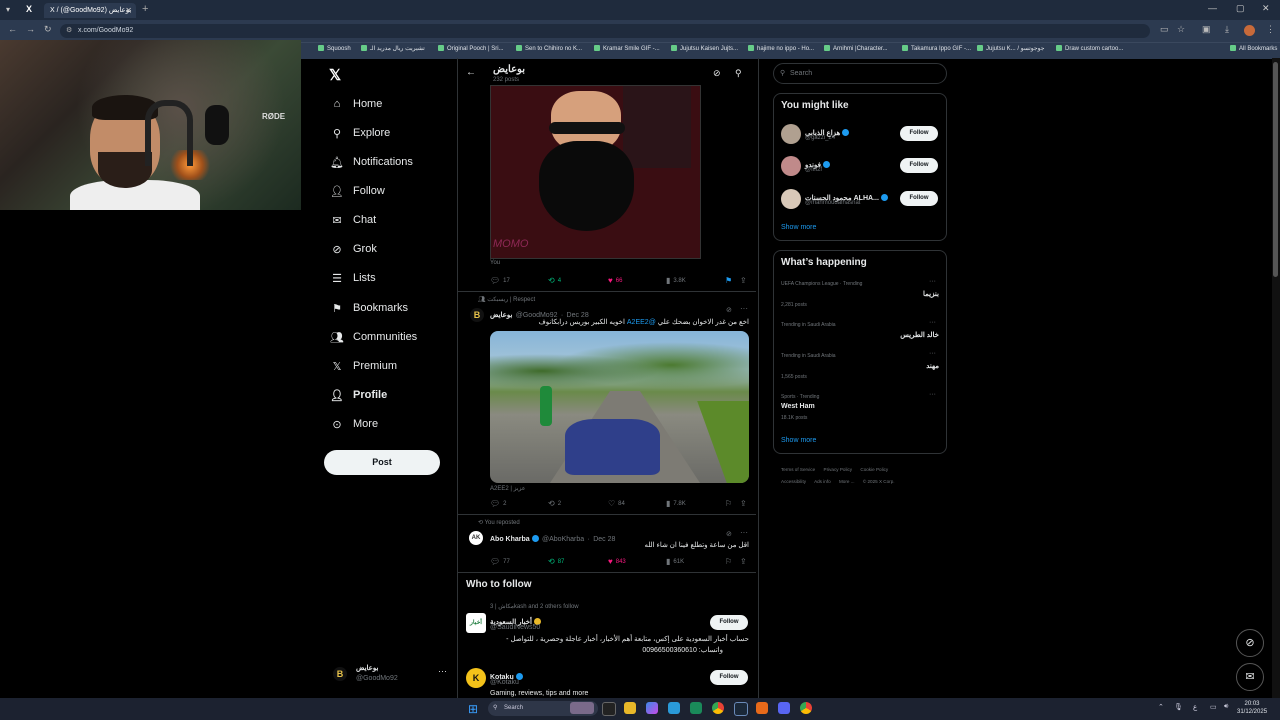 Image resolution: width=1280 pixels, height=720 pixels. I want to click on new-tab-icon: +, so click(145, 9).